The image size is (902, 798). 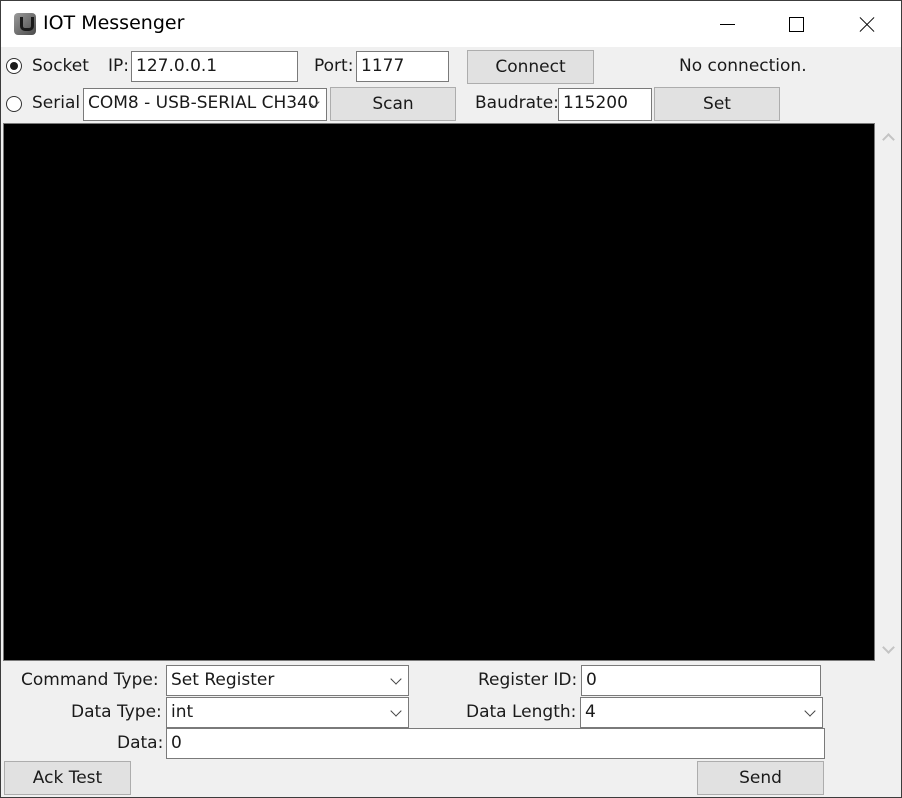 I want to click on command-type-select: Set Register, so click(x=287, y=680).